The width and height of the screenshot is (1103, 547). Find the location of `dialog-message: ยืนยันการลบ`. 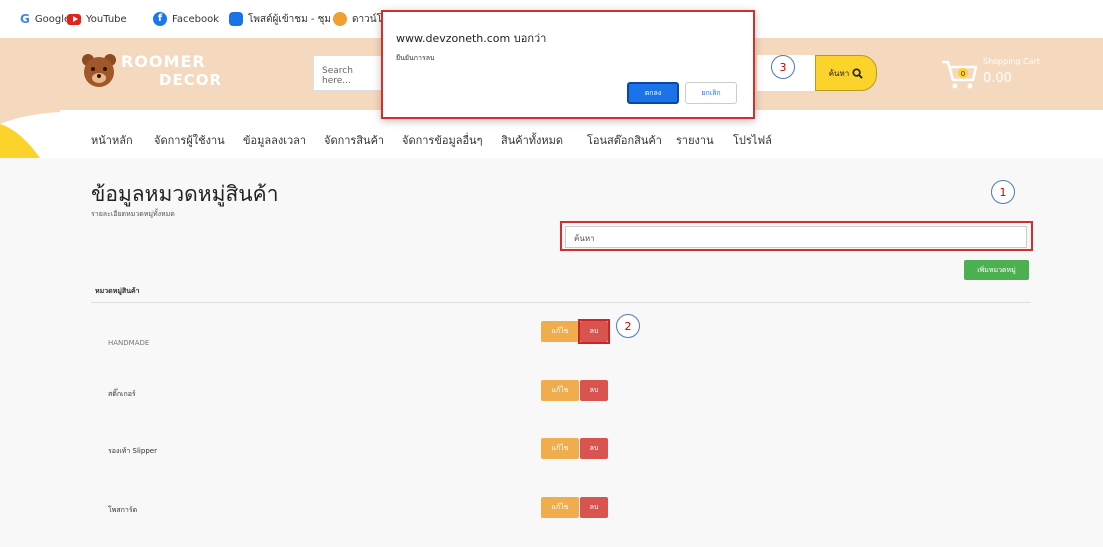

dialog-message: ยืนยันการลบ is located at coordinates (415, 58).